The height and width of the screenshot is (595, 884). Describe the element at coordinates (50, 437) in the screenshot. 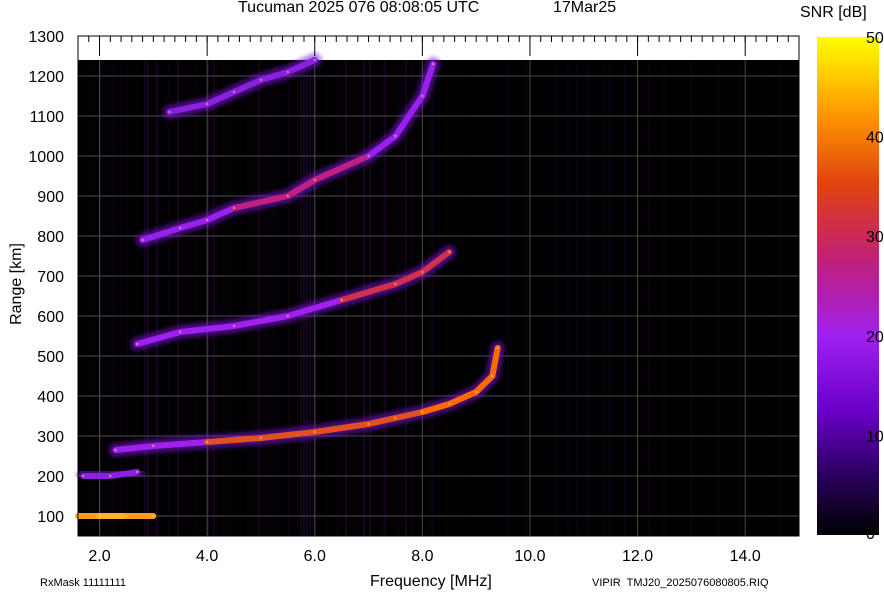

I see `y-tick-label: 300` at that location.